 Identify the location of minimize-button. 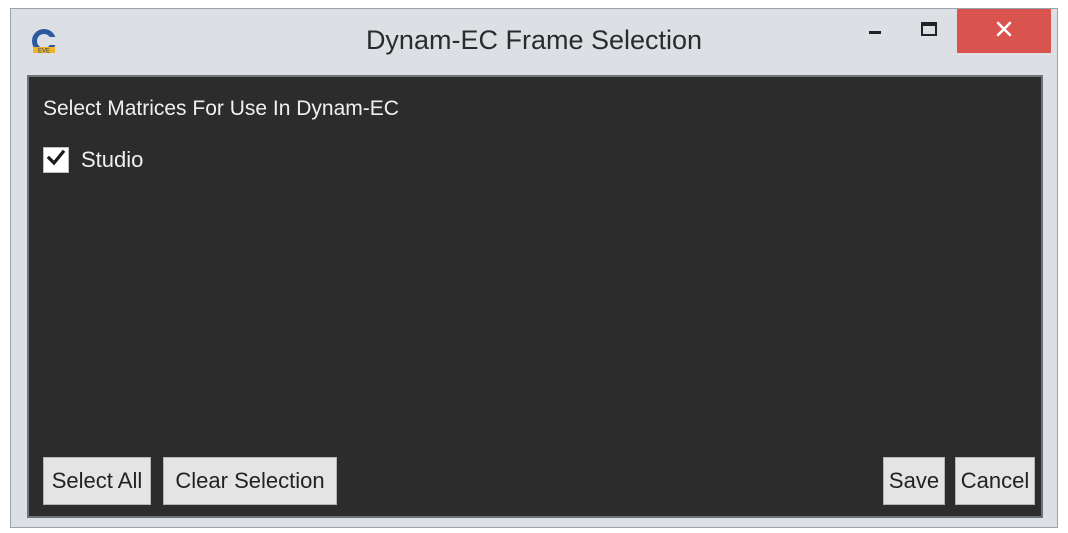
(875, 31).